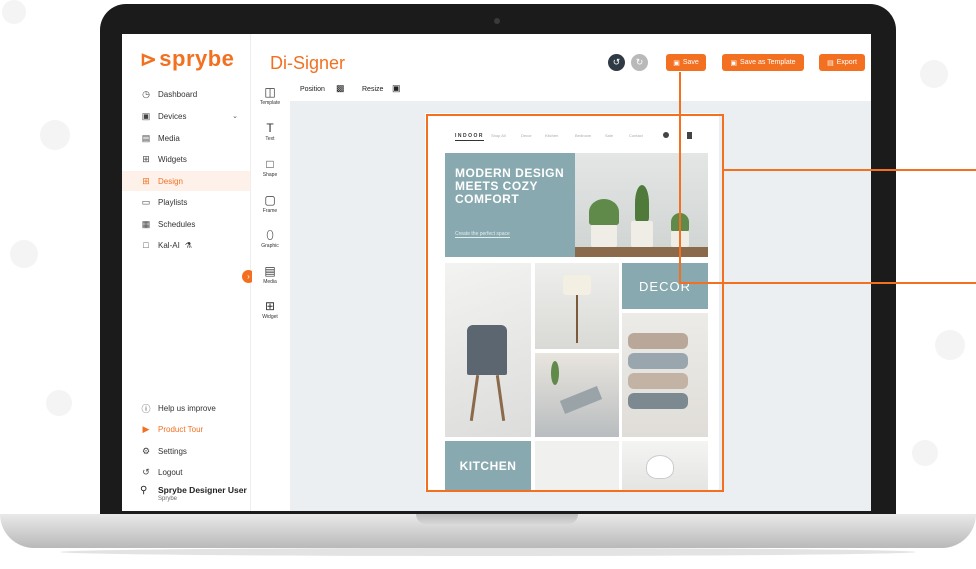 This screenshot has width=976, height=569. Describe the element at coordinates (488, 552) in the screenshot. I see `laptop-shadow` at that location.